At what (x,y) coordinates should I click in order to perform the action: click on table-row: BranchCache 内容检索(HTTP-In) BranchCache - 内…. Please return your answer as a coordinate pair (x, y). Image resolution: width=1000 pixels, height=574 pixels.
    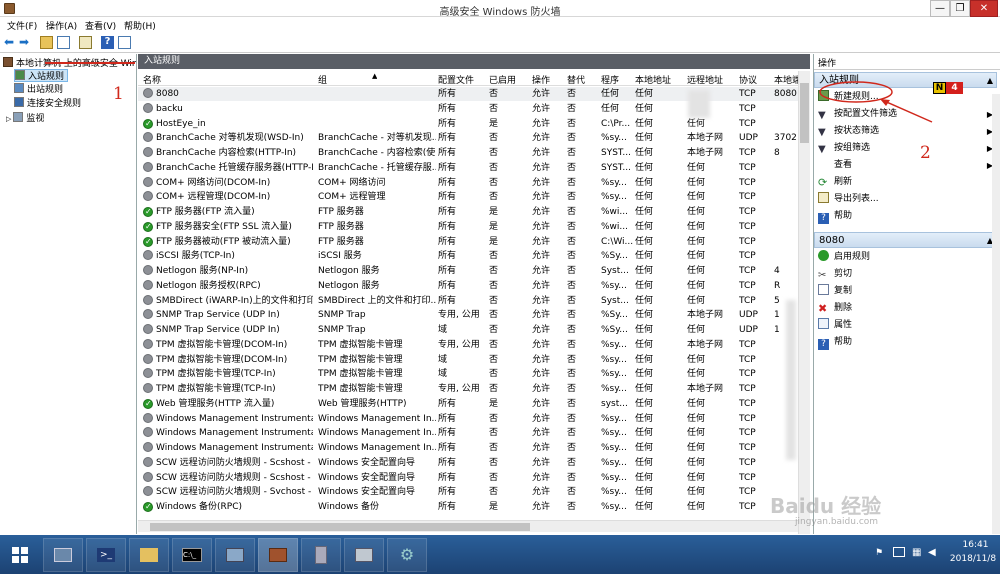
    Looking at the image, I should click on (468, 153).